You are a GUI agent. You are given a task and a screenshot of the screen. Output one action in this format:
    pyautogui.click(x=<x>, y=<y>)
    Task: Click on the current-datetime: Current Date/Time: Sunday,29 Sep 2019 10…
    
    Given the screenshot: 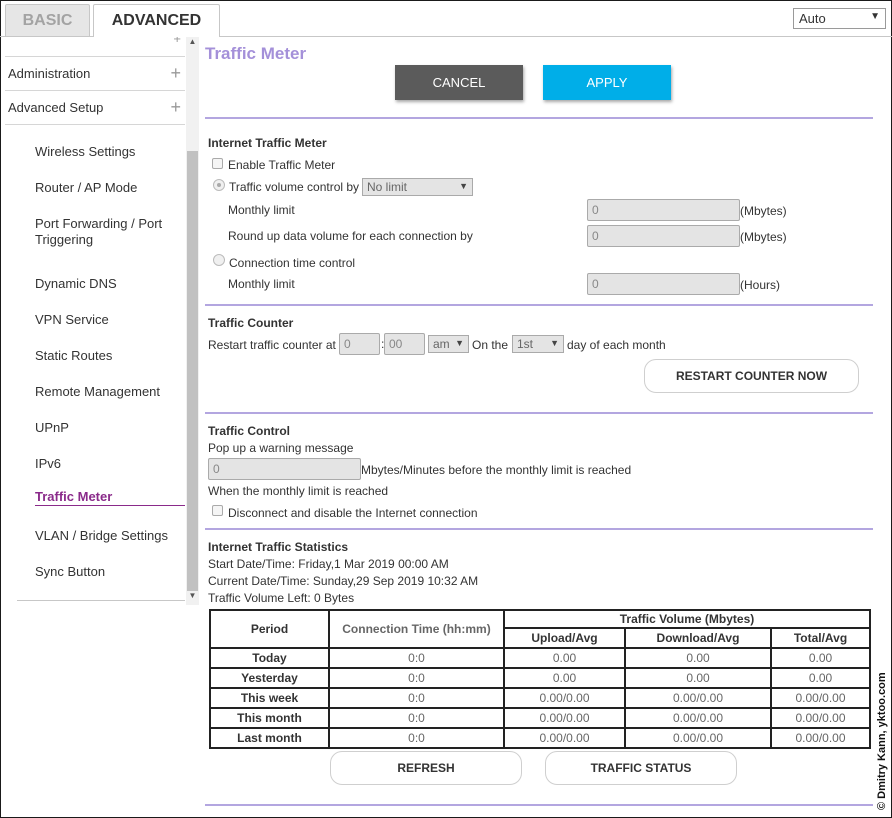 What is the action you would take?
    pyautogui.click(x=343, y=581)
    